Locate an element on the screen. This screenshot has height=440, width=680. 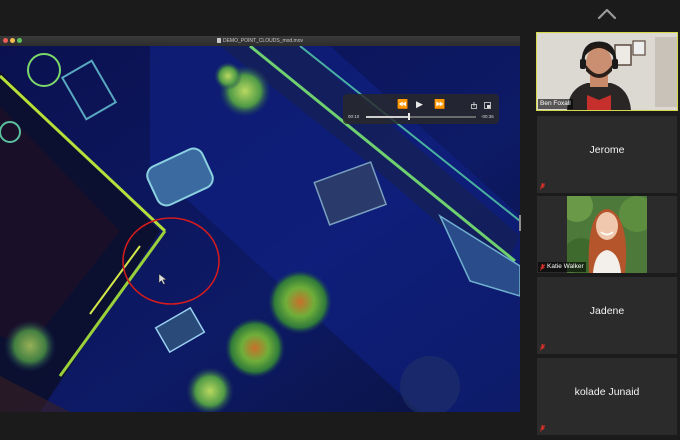
participant-tile-kolade-junaid: kolade Junaid is located at coordinates (607, 396).